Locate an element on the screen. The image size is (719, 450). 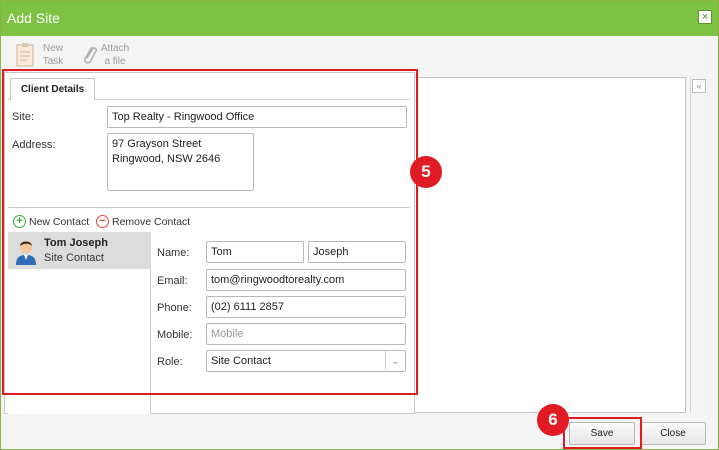
chevron-down-icon: ⌄ is located at coordinates (395, 361).